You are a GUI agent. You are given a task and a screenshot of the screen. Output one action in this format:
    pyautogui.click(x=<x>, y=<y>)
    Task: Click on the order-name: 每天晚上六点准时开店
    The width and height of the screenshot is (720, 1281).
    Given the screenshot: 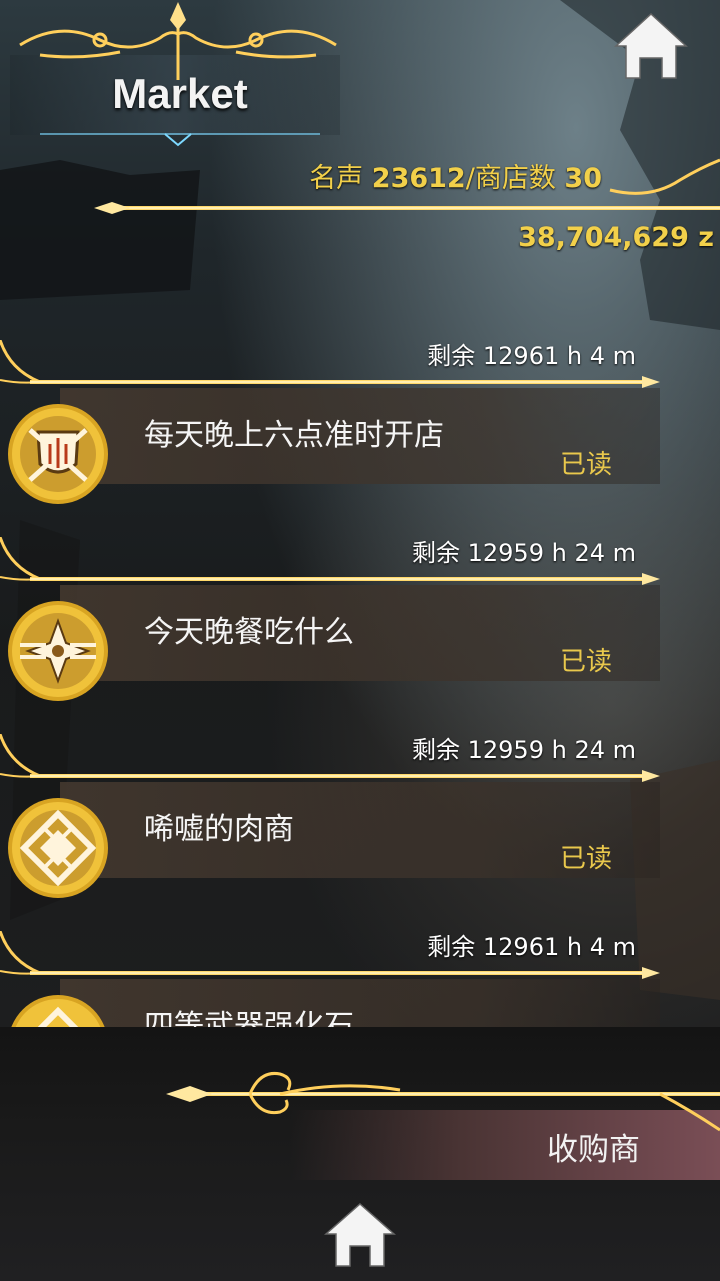 What is the action you would take?
    pyautogui.click(x=294, y=435)
    